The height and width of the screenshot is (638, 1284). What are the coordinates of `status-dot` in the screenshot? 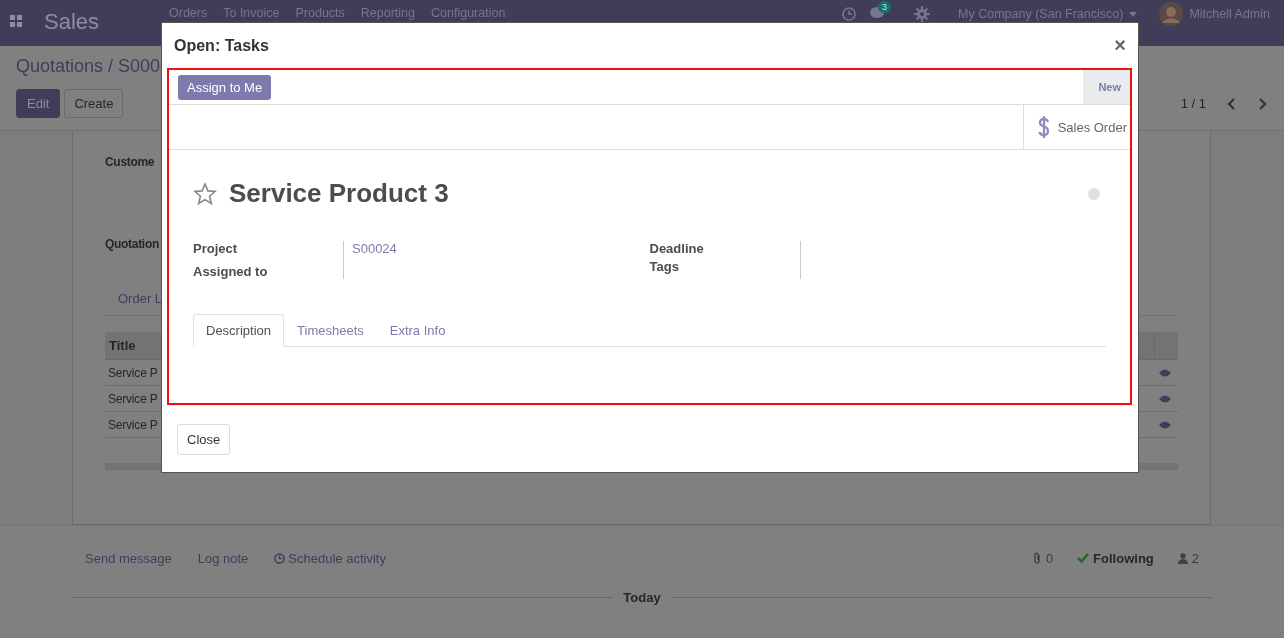 It's located at (1094, 193).